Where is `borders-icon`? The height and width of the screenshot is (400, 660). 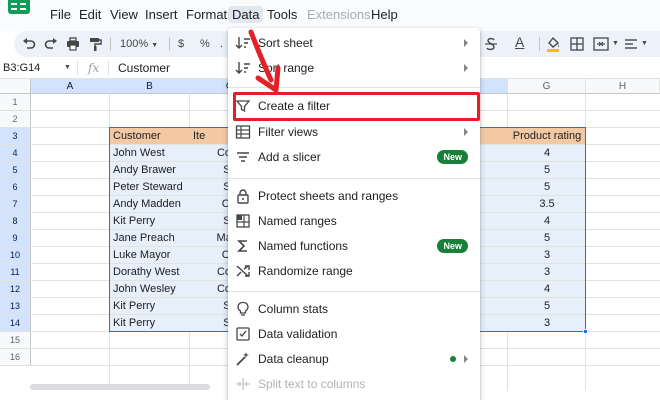
borders-icon is located at coordinates (577, 44).